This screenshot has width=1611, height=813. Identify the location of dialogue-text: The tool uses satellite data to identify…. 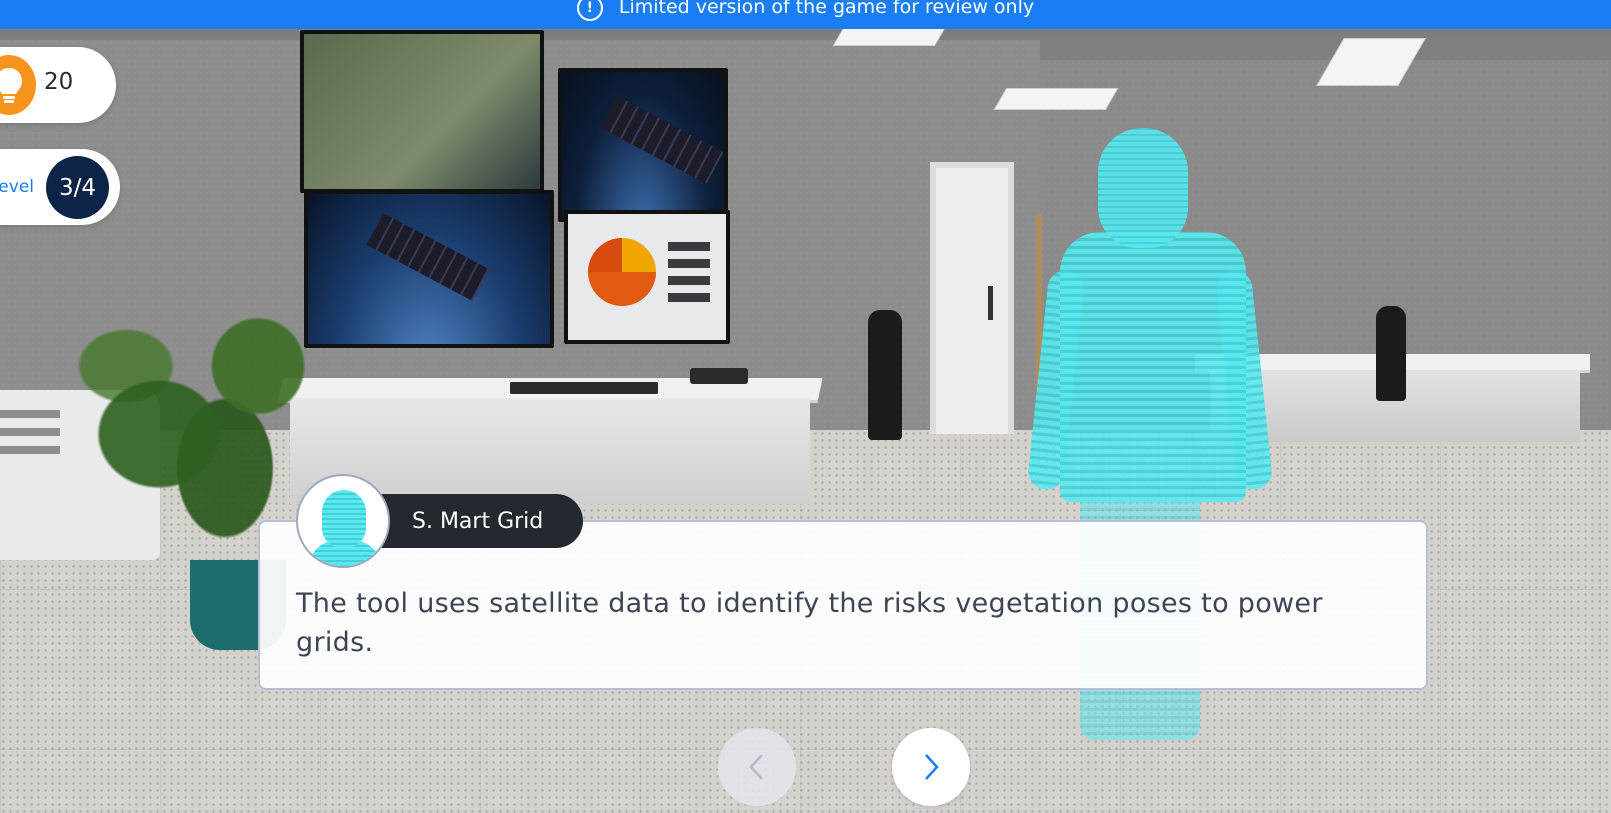
(809, 623).